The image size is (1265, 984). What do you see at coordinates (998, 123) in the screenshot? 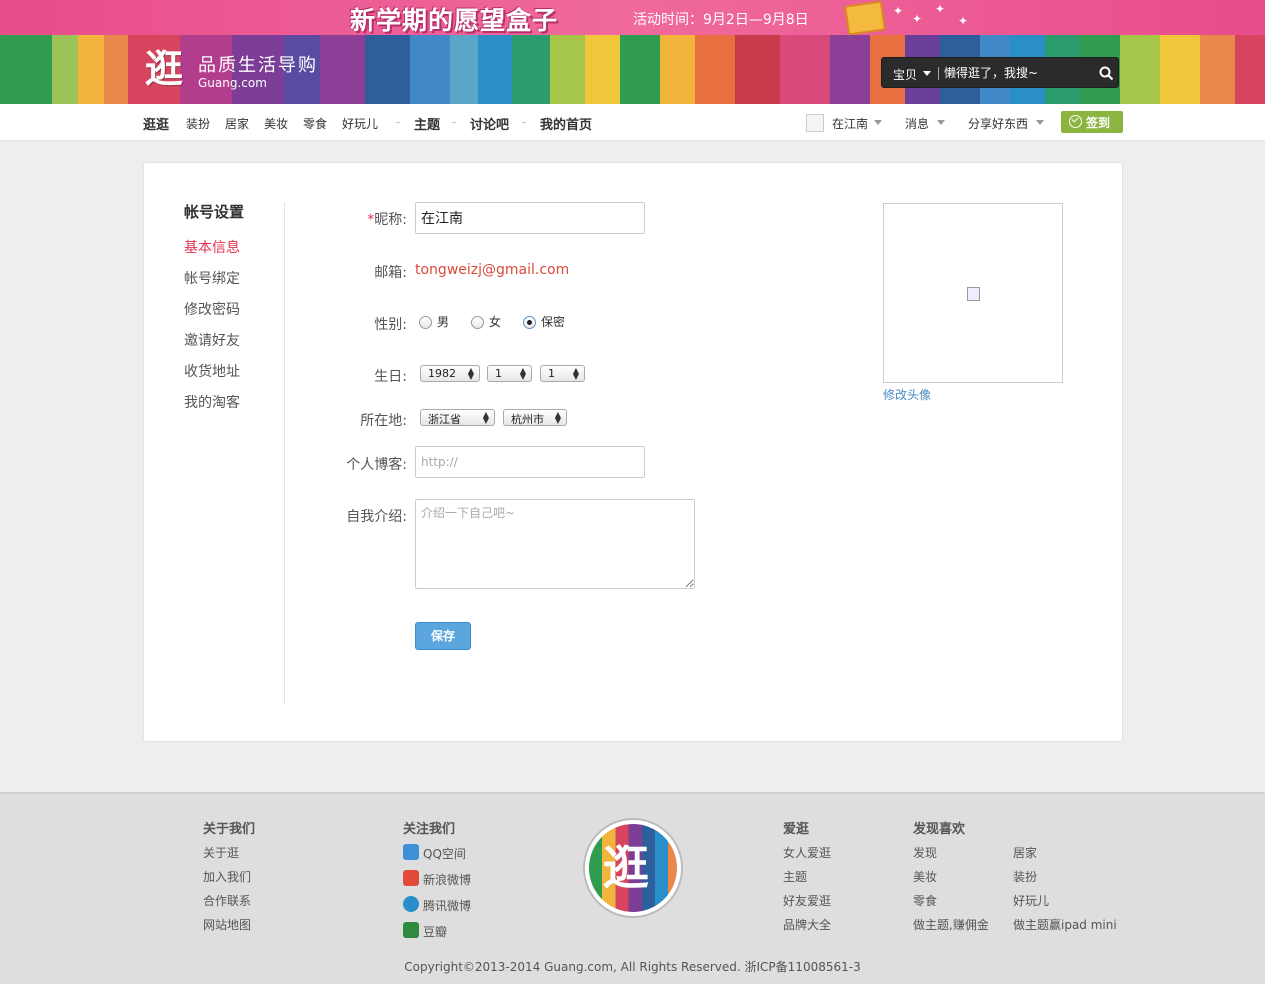
I see `share-menu: 分享好东西` at bounding box center [998, 123].